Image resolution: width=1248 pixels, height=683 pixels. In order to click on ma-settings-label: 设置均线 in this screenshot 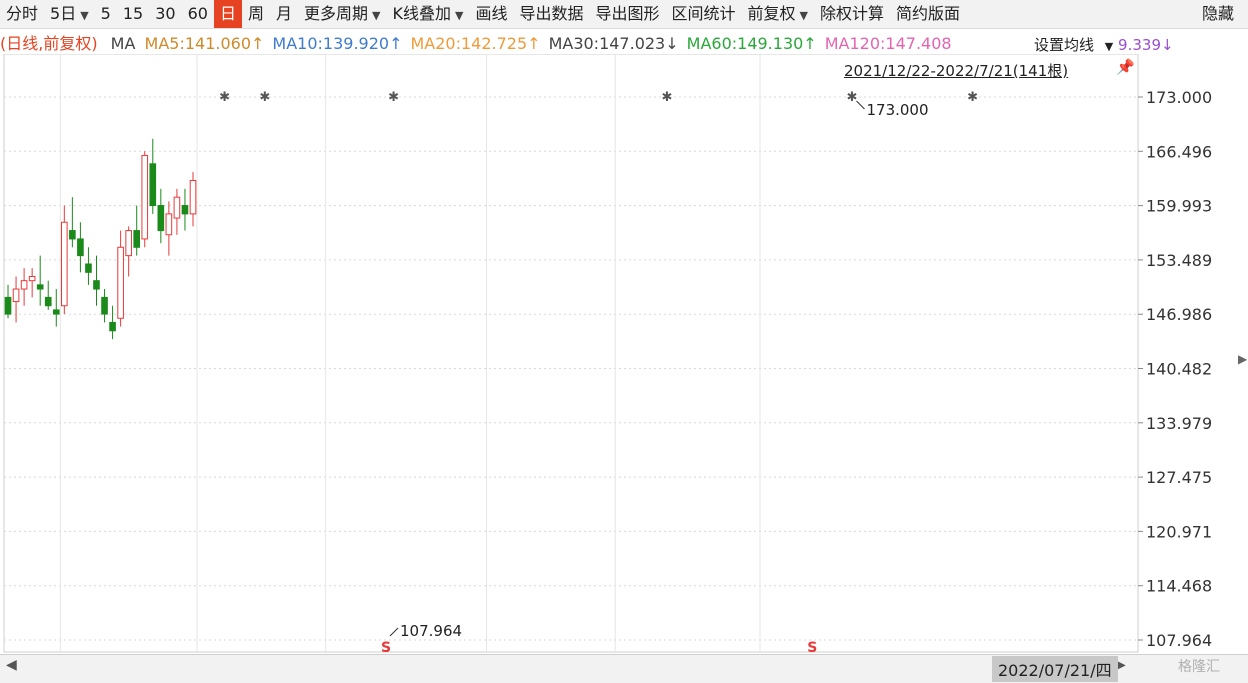, I will do `click(1064, 45)`.